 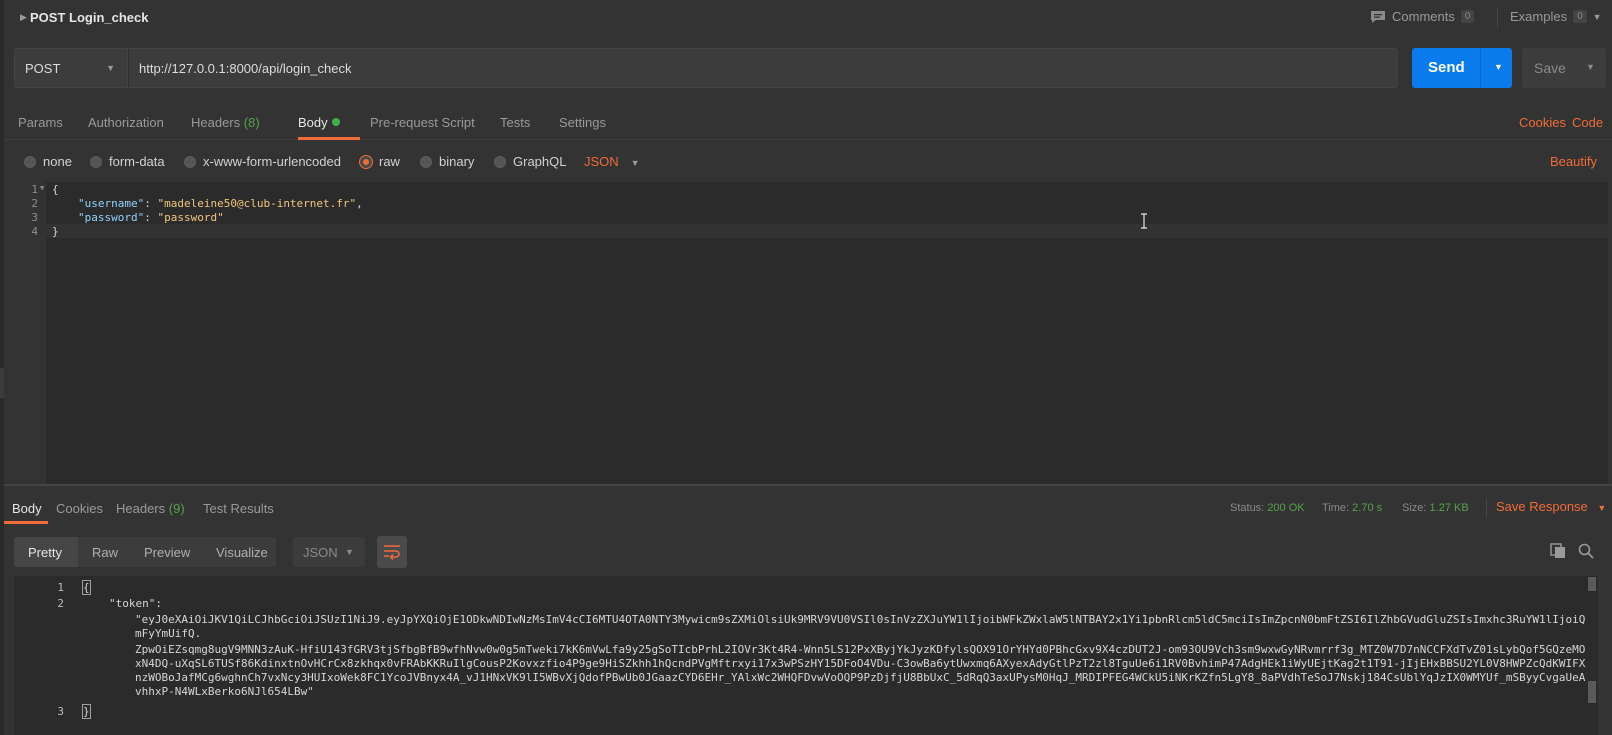 What do you see at coordinates (1542, 122) in the screenshot?
I see `cookies-link: Cookies` at bounding box center [1542, 122].